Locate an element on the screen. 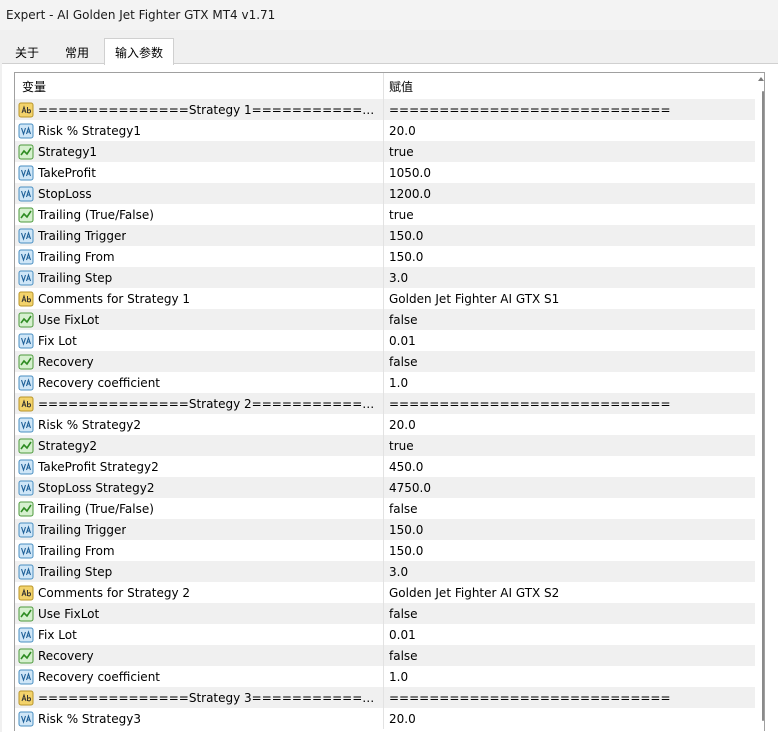  variable-cell: Recovery coefficient is located at coordinates (199, 382).